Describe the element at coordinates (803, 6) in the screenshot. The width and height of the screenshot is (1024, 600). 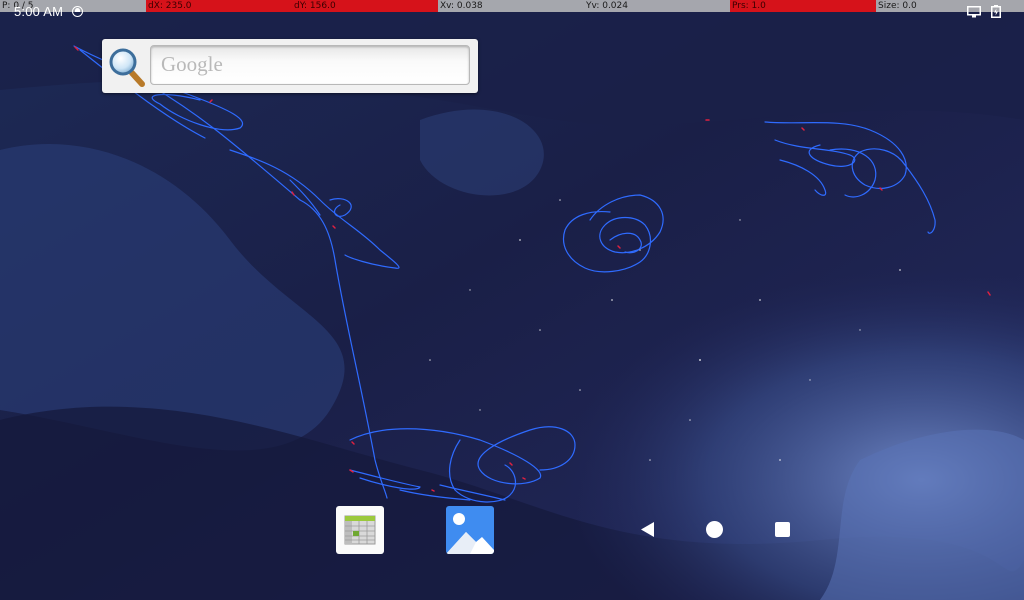
I see `pressure: Prs: 1.0` at that location.